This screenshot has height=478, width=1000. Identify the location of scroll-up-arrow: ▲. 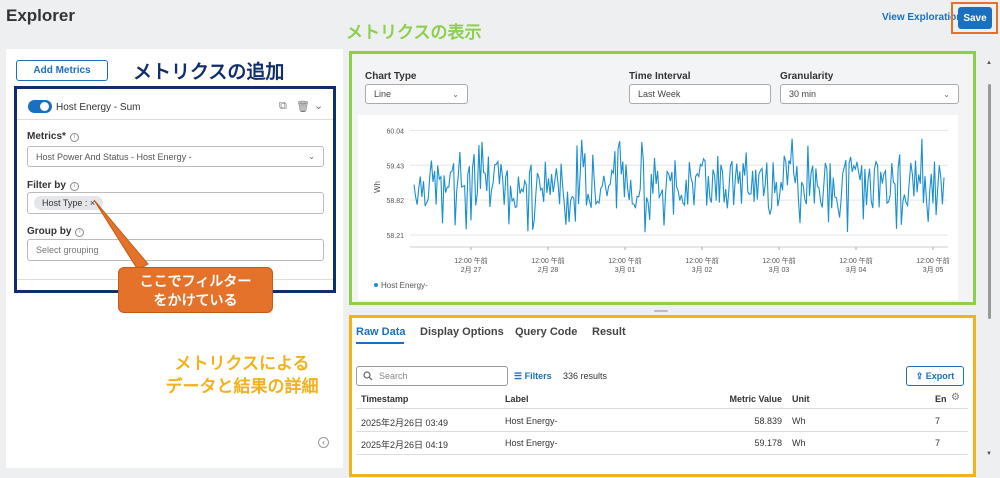
(989, 63).